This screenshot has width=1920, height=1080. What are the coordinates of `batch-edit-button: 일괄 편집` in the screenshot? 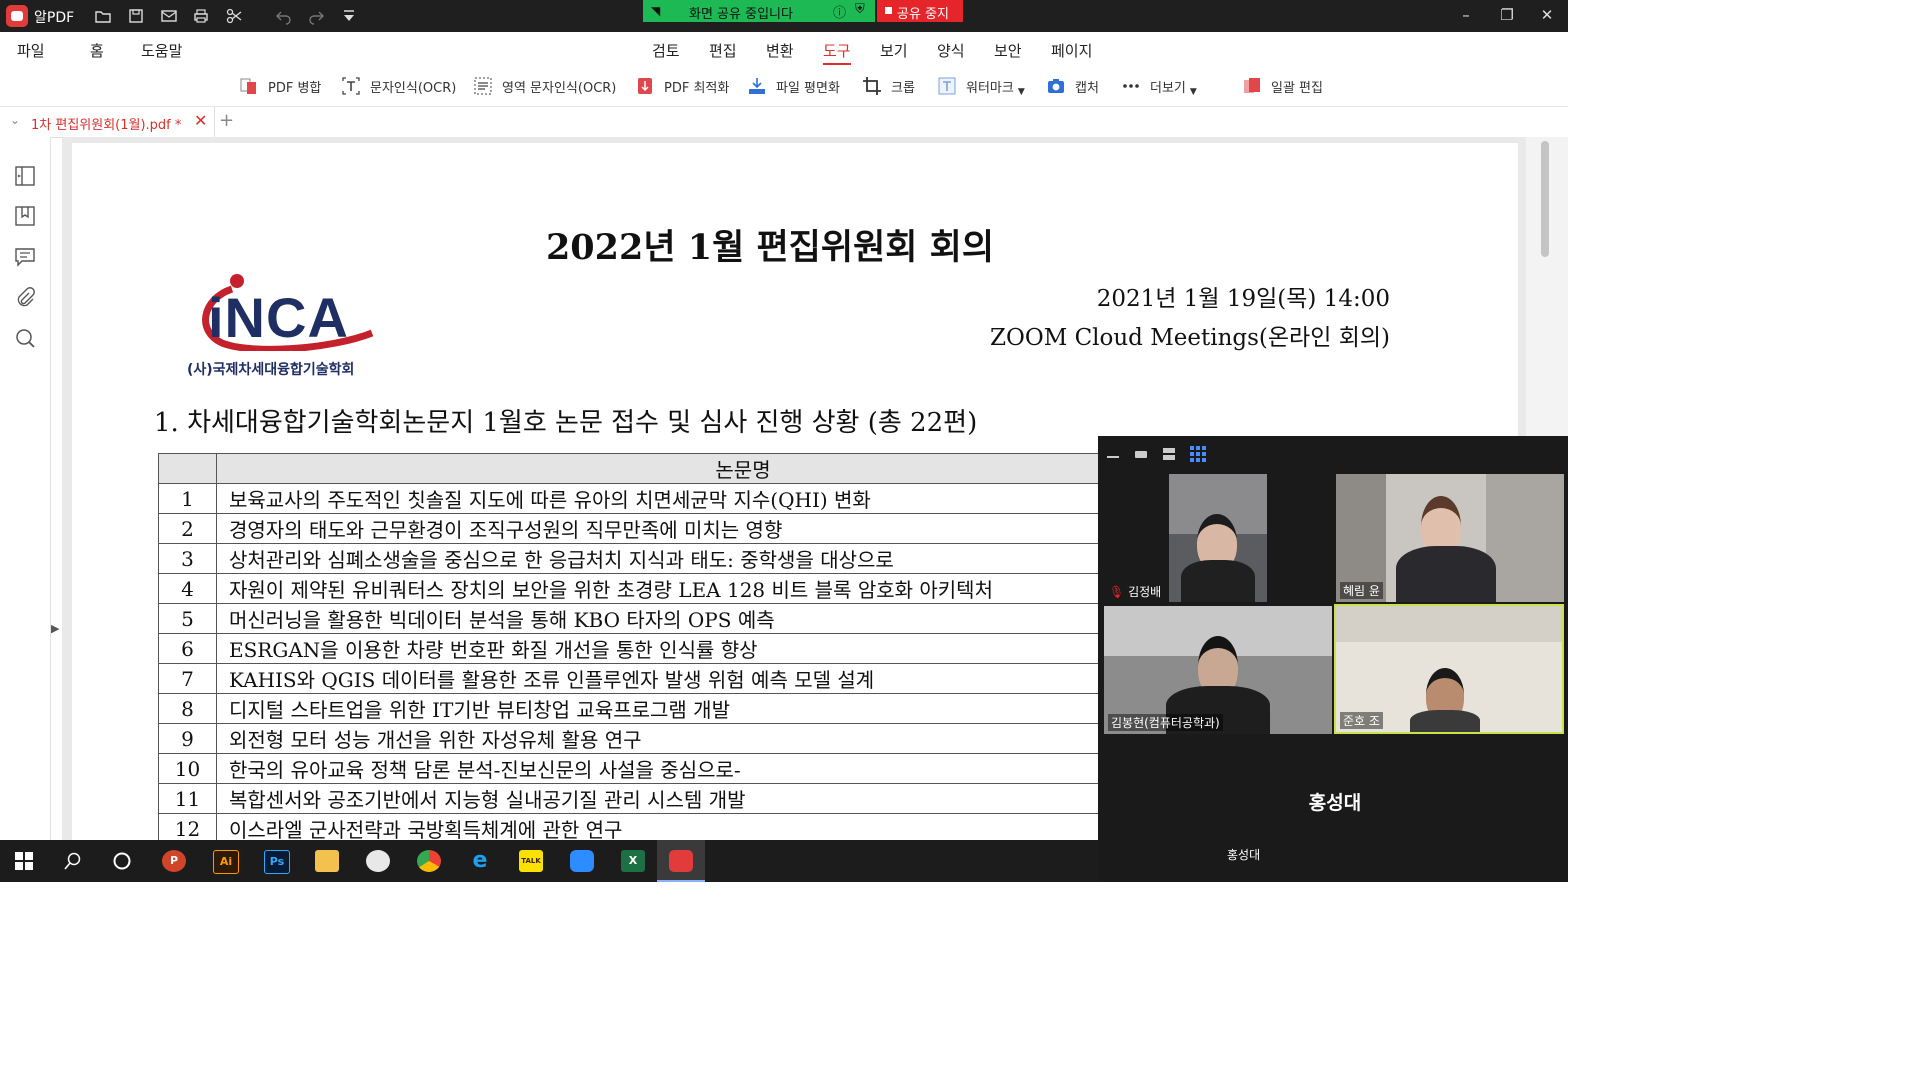 It's located at (1283, 87).